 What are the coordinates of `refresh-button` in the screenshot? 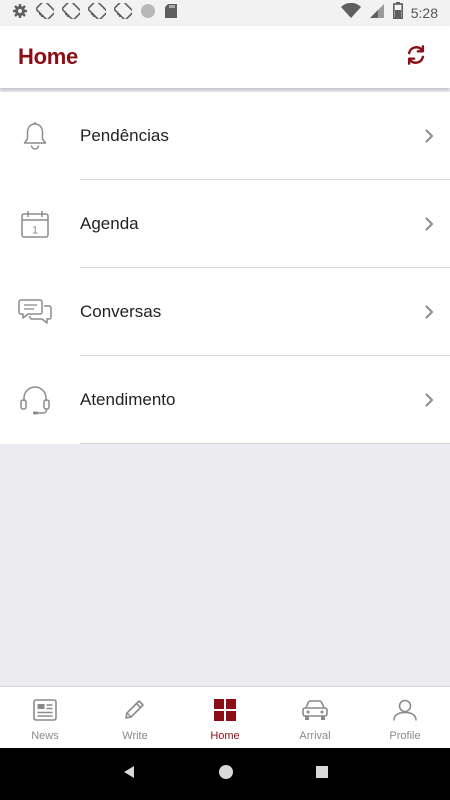 It's located at (416, 57).